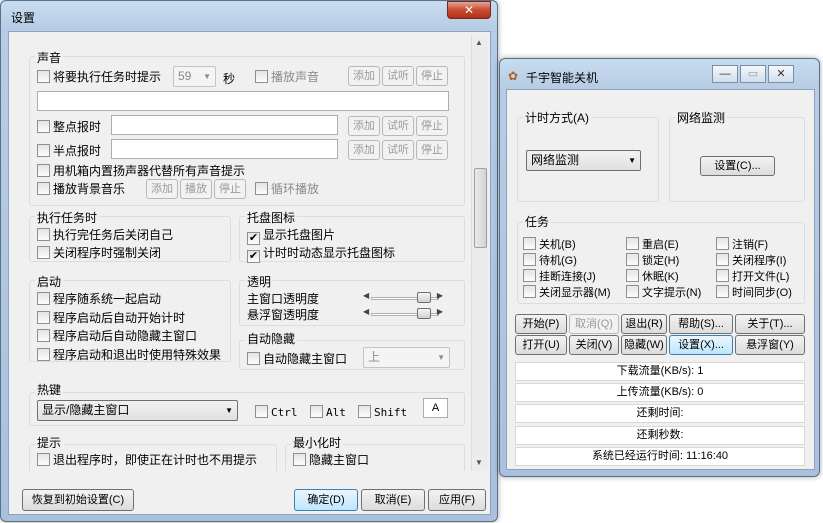 This screenshot has width=823, height=523. I want to click on scroll-up-icon: ▲, so click(479, 42).